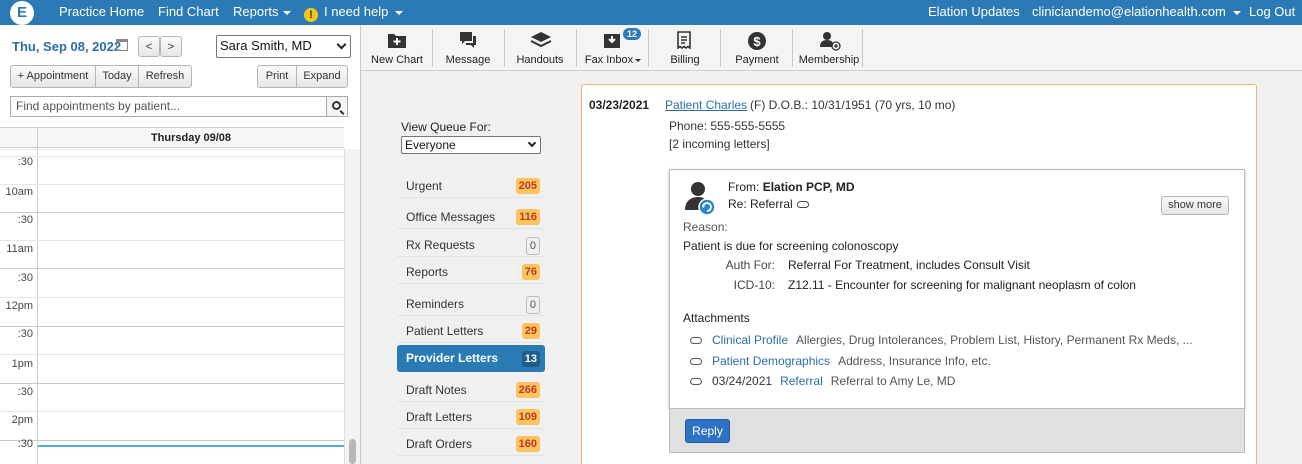 This screenshot has width=1302, height=464. What do you see at coordinates (165, 76) in the screenshot?
I see `refresh-button: Refresh` at bounding box center [165, 76].